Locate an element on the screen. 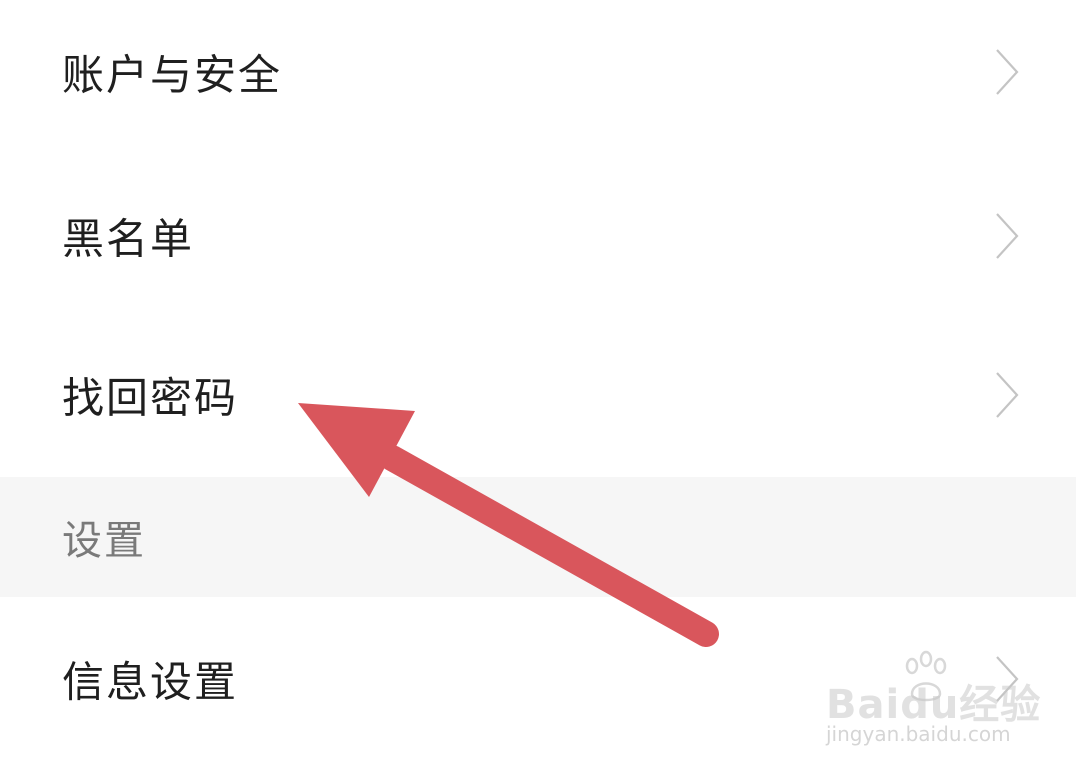 This screenshot has width=1076, height=768. settings-item-label: 信息设置 is located at coordinates (150, 682).